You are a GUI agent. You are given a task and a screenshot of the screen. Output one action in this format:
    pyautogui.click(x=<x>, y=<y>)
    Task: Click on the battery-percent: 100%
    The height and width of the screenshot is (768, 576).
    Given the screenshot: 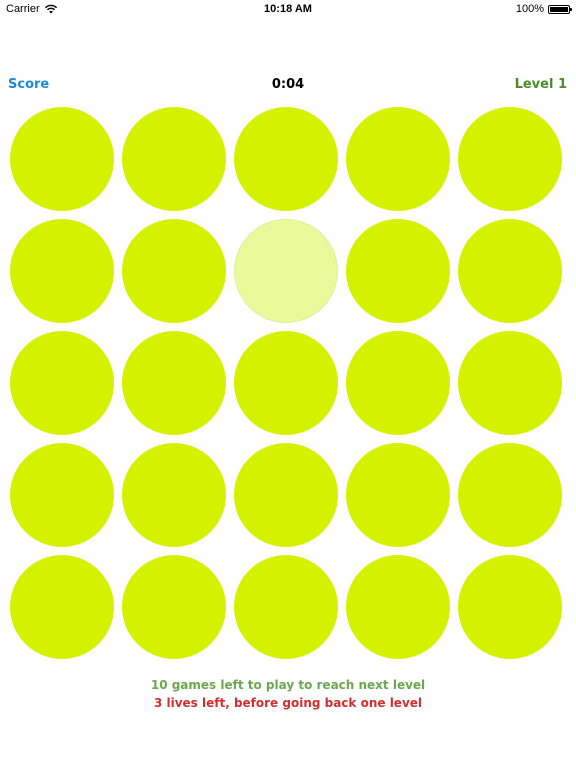 What is the action you would take?
    pyautogui.click(x=529, y=9)
    